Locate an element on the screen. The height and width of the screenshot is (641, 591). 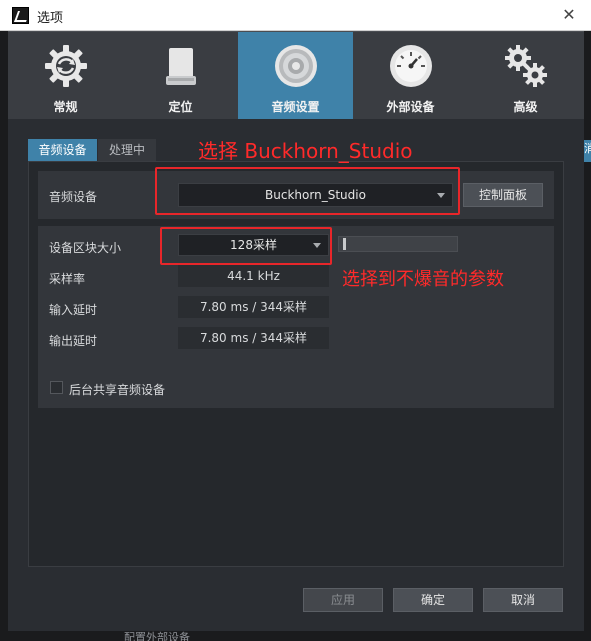
ok-button: 确定 is located at coordinates (433, 600).